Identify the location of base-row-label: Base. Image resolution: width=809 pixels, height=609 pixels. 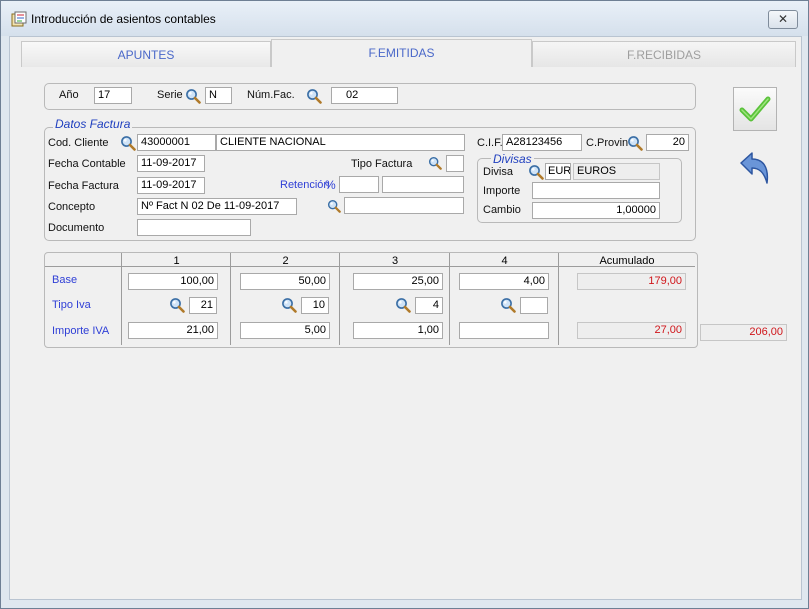
(65, 280).